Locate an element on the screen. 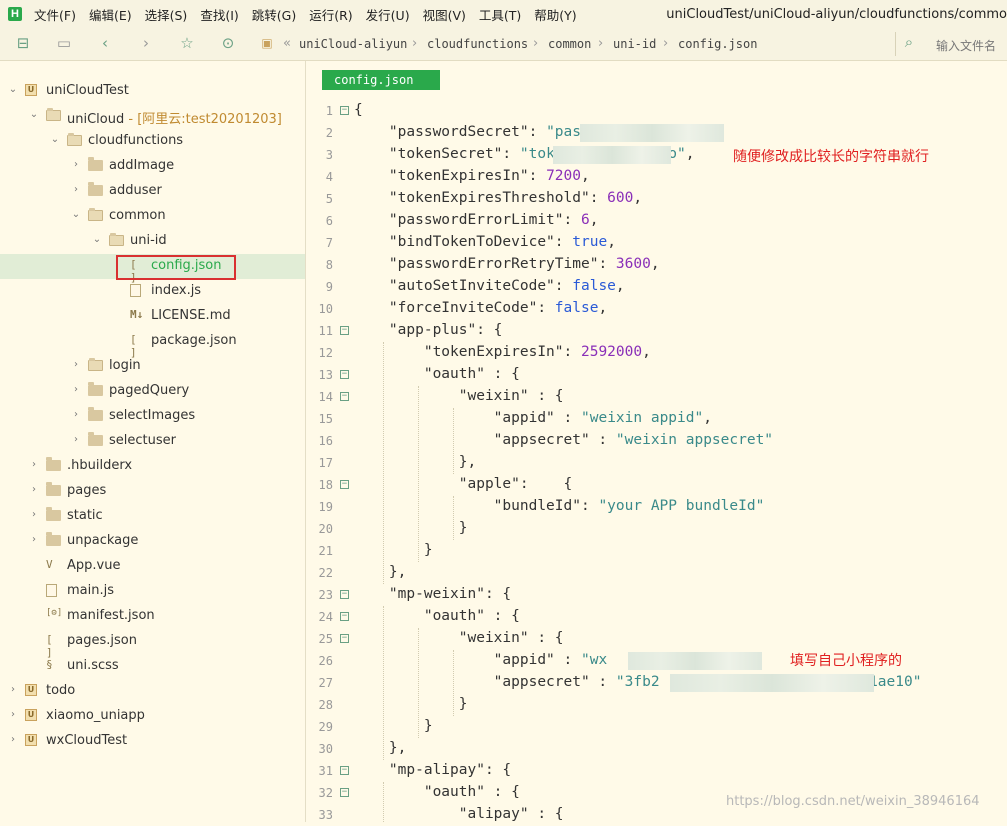  tree-item: § uni.scss is located at coordinates (152, 666).